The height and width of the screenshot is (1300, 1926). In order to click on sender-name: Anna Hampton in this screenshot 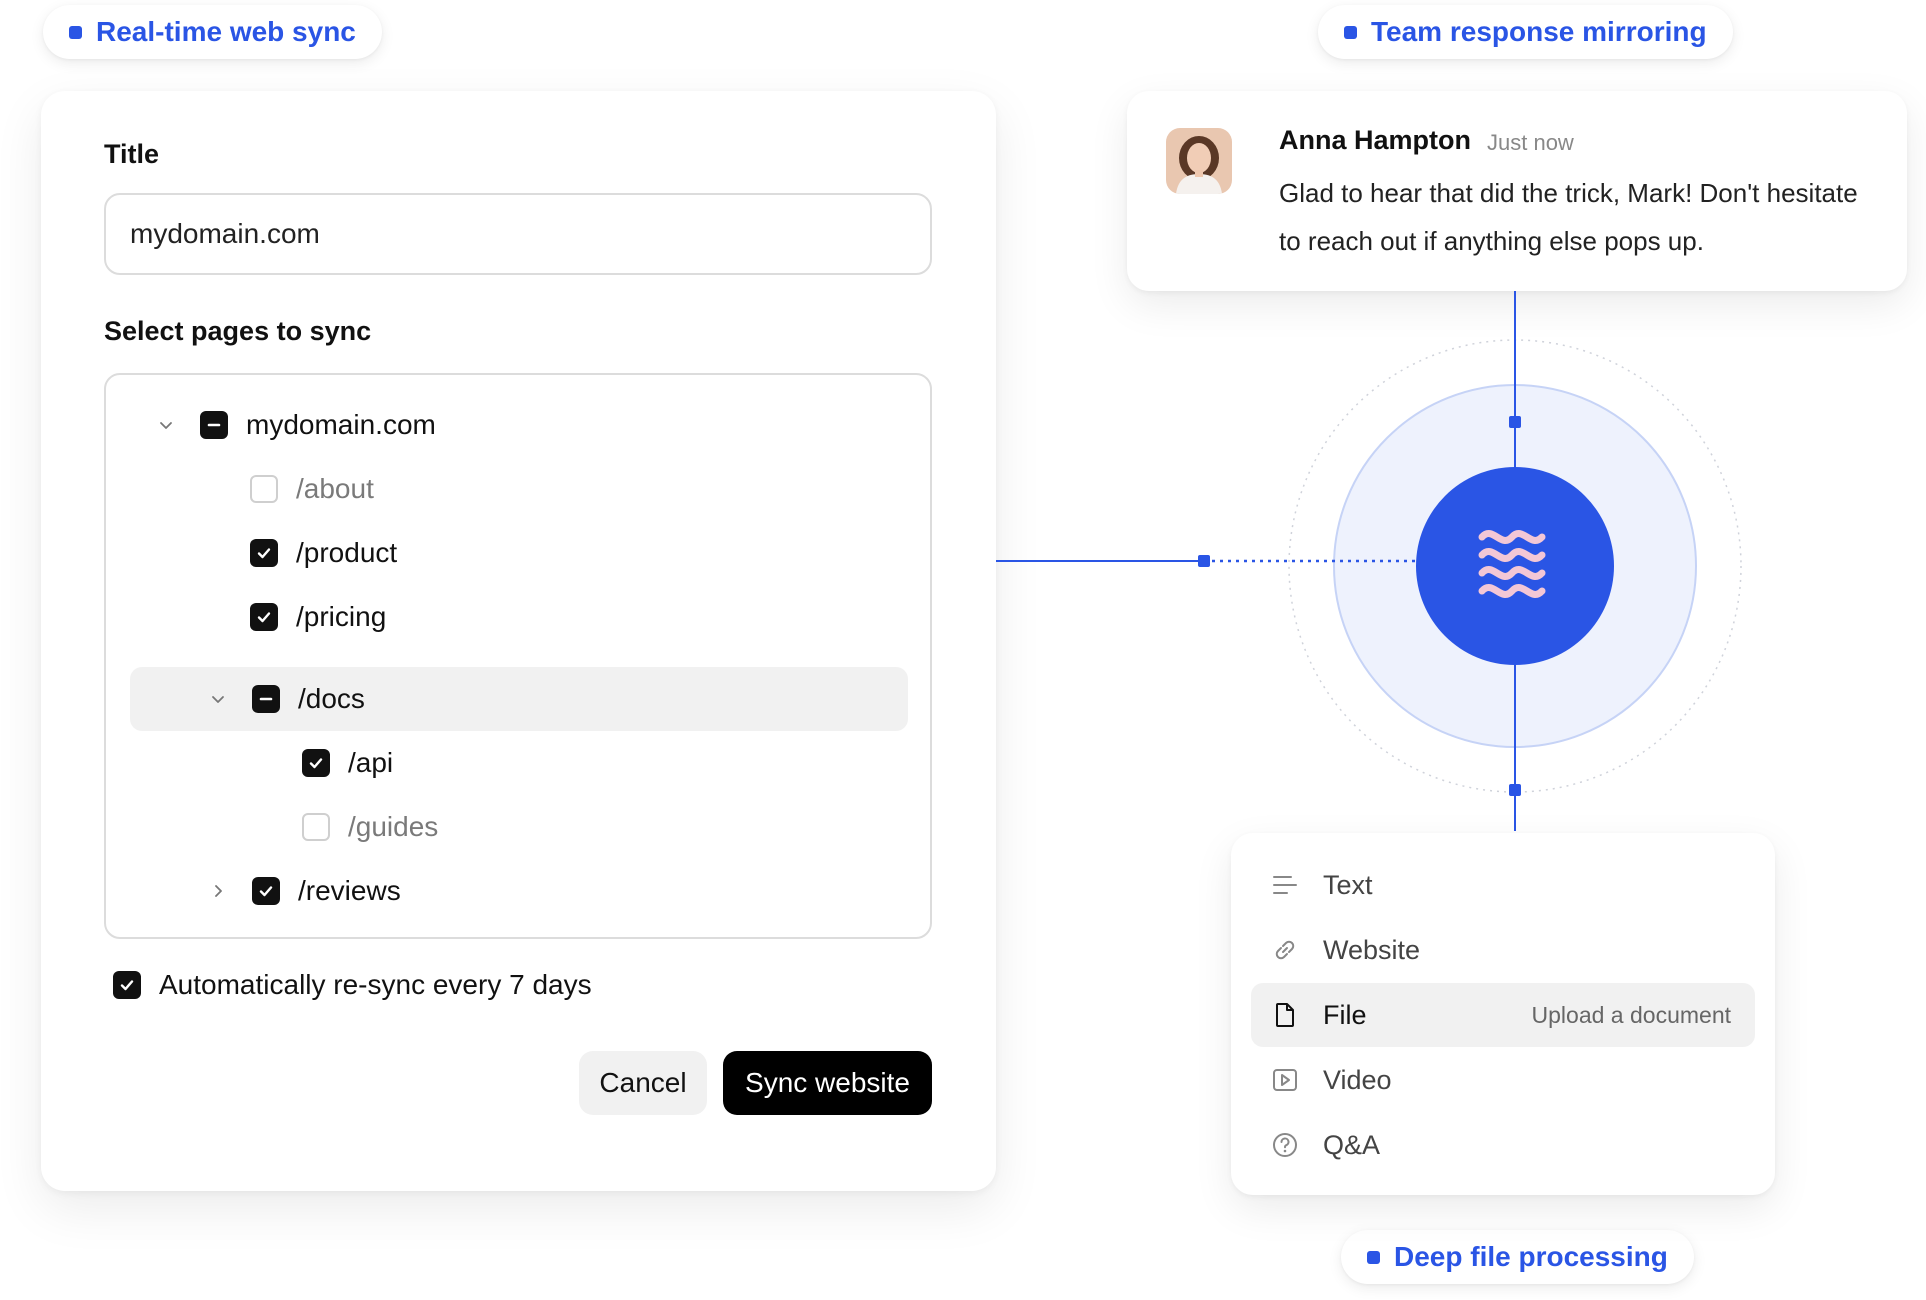, I will do `click(1375, 140)`.